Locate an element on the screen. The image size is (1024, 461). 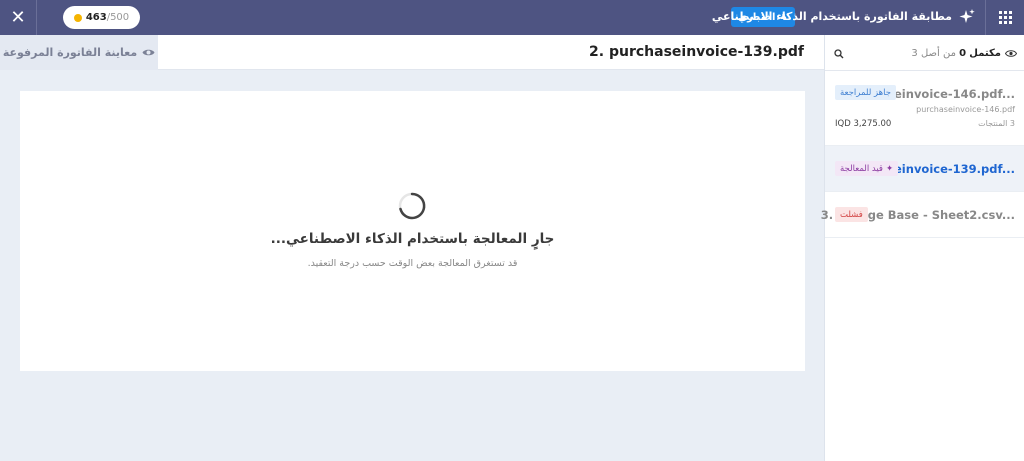
sidebar-header: مكتمل 0 من أصل 3 is located at coordinates (924, 53).